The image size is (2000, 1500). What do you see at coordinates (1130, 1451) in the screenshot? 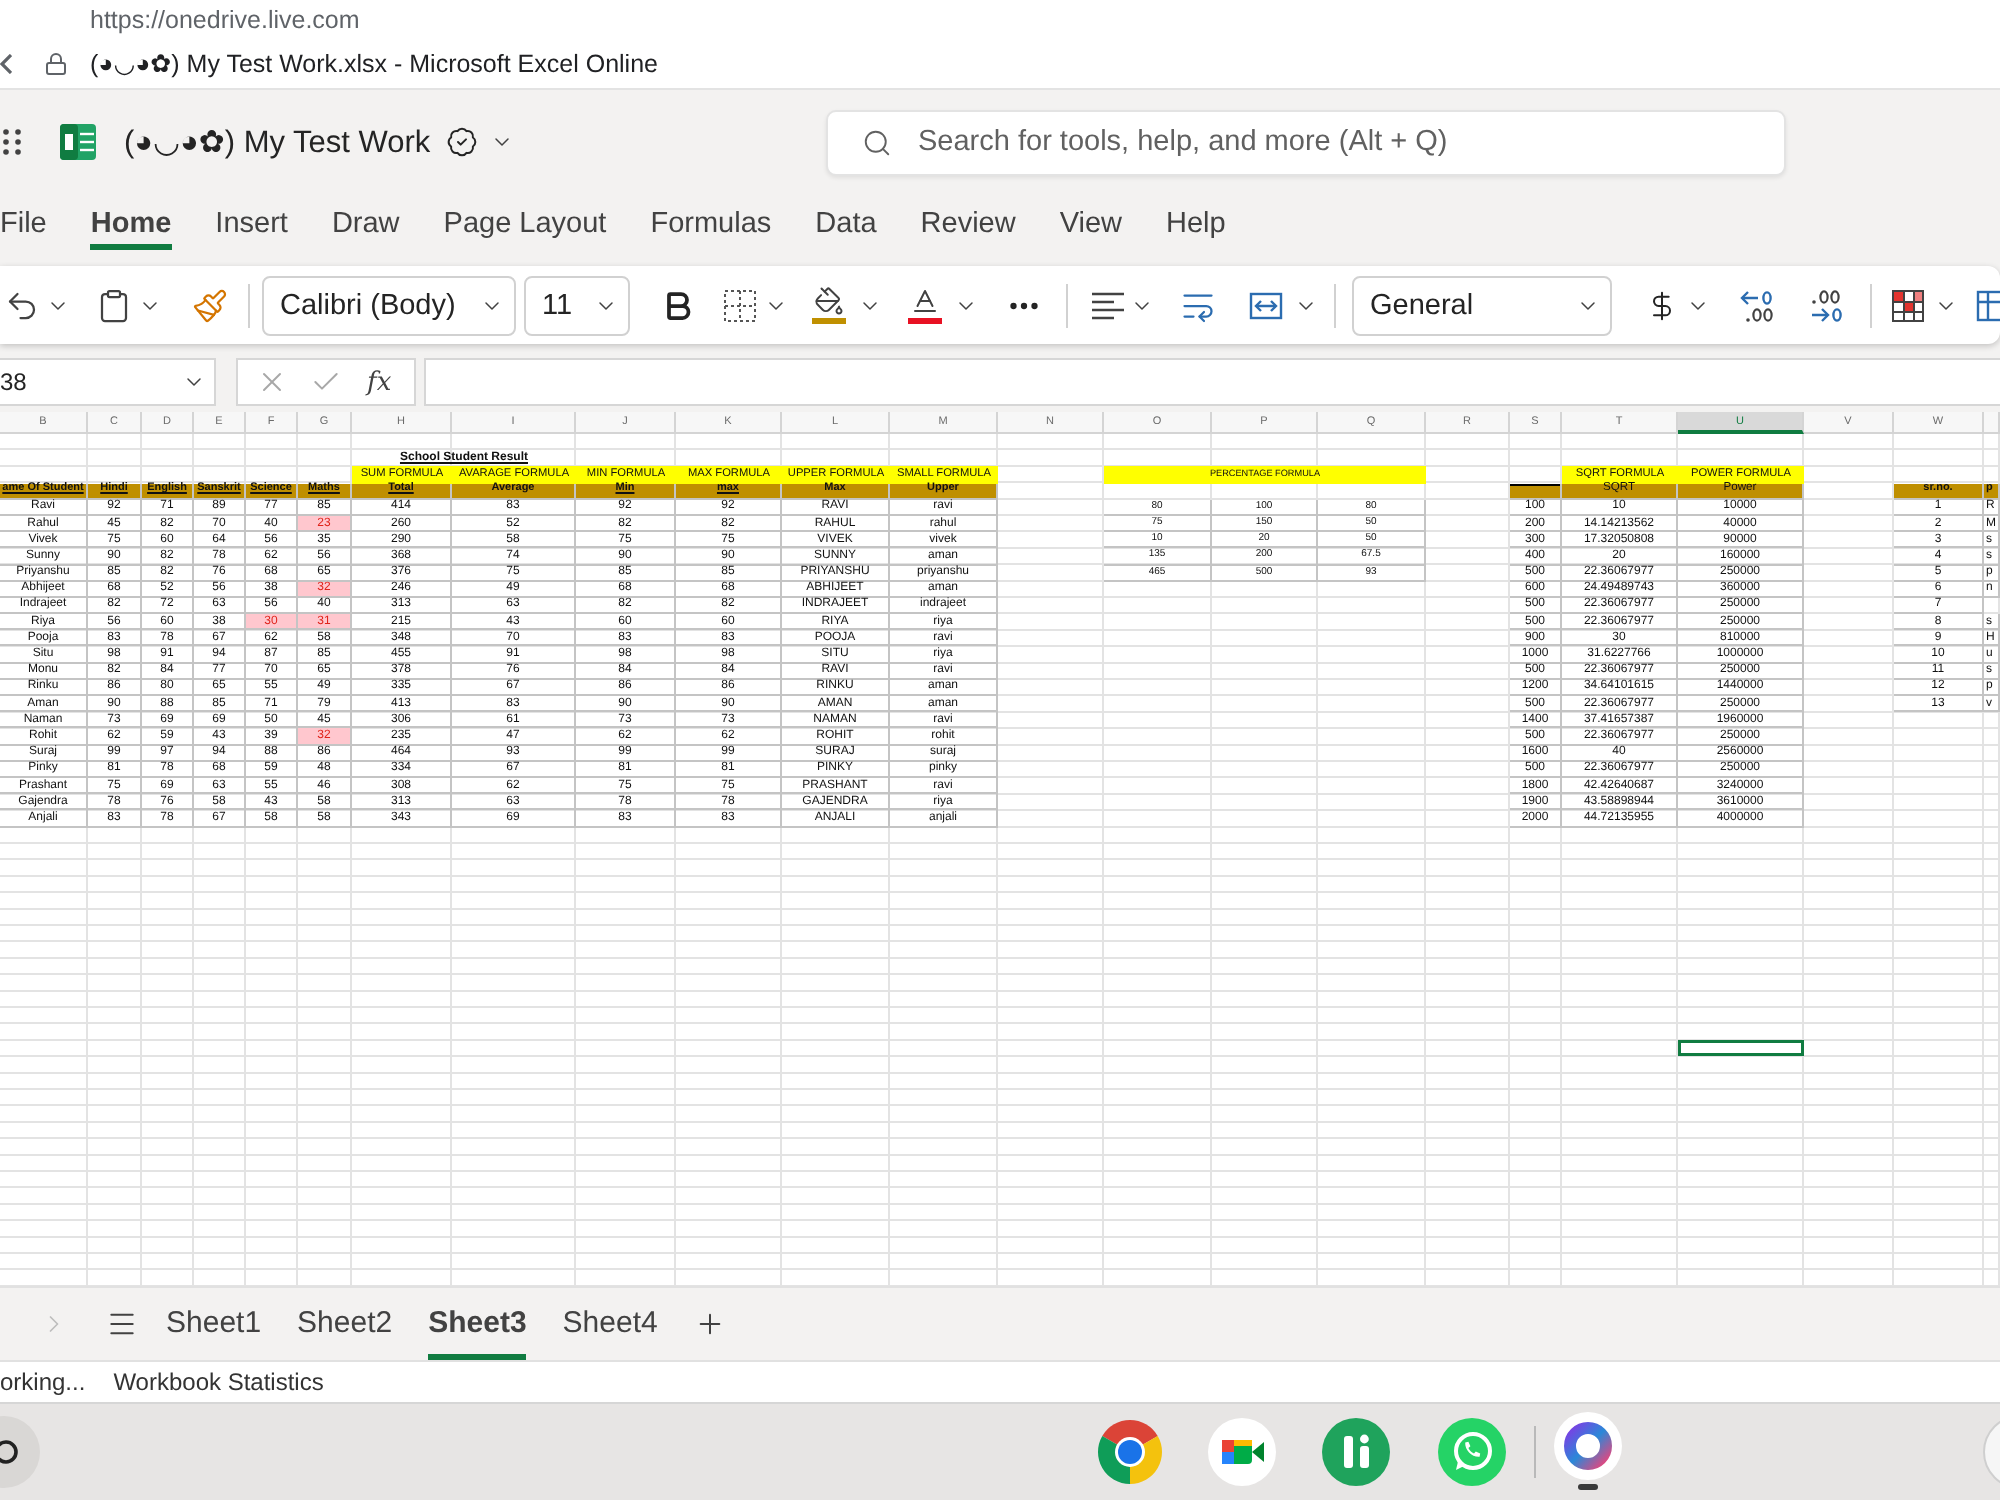
I see `segmented-circle-icon` at bounding box center [1130, 1451].